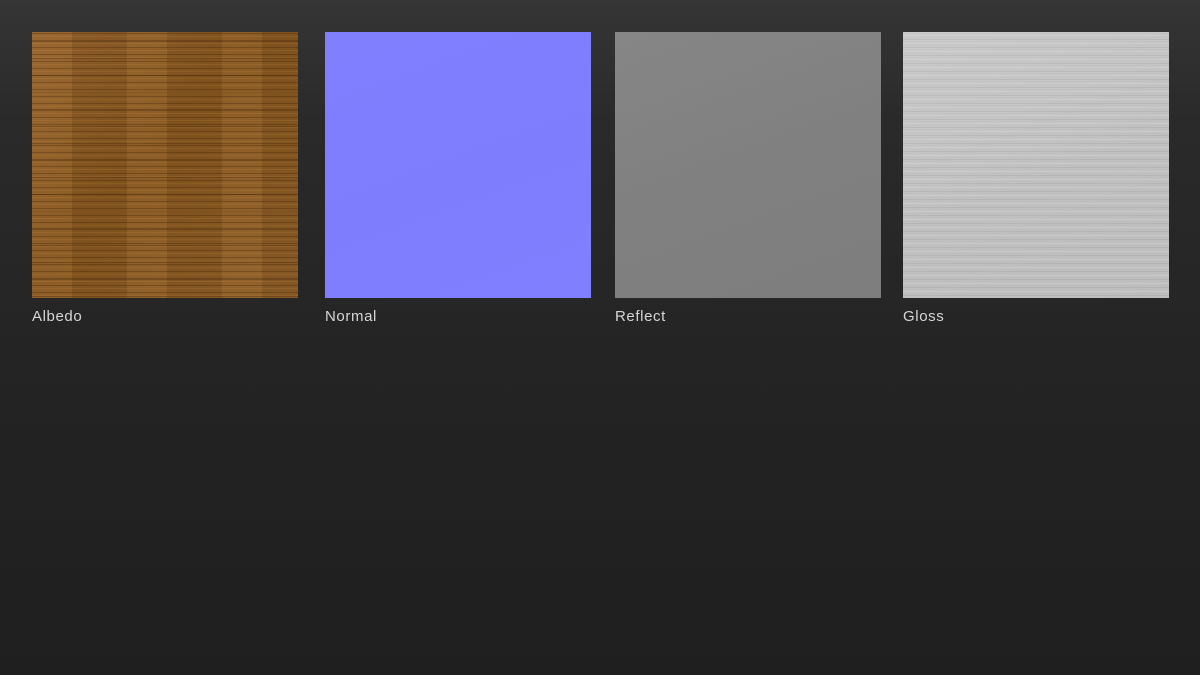 The height and width of the screenshot is (675, 1200). I want to click on normal-swatch, so click(458, 165).